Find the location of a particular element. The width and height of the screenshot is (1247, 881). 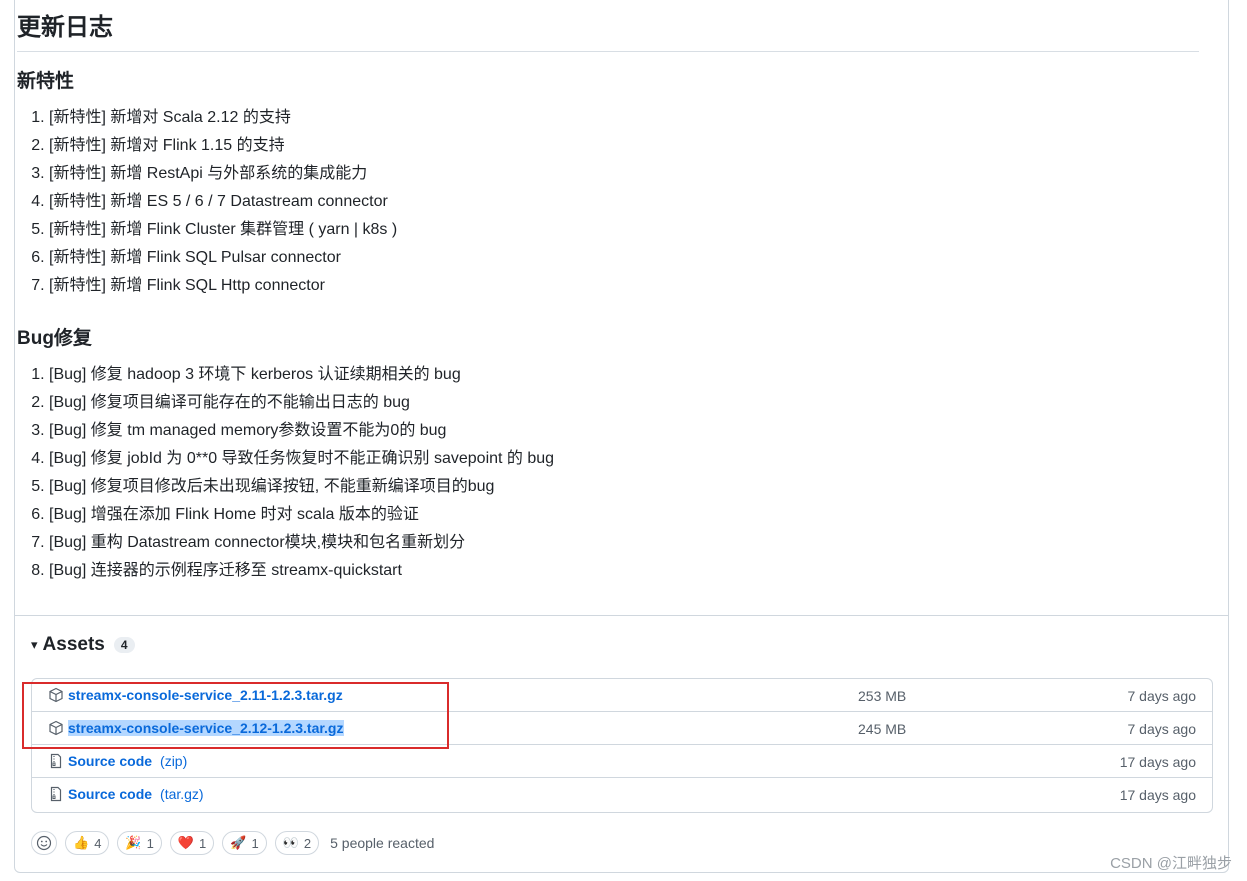

reaction-heart: ❤️ 1 is located at coordinates (192, 843).